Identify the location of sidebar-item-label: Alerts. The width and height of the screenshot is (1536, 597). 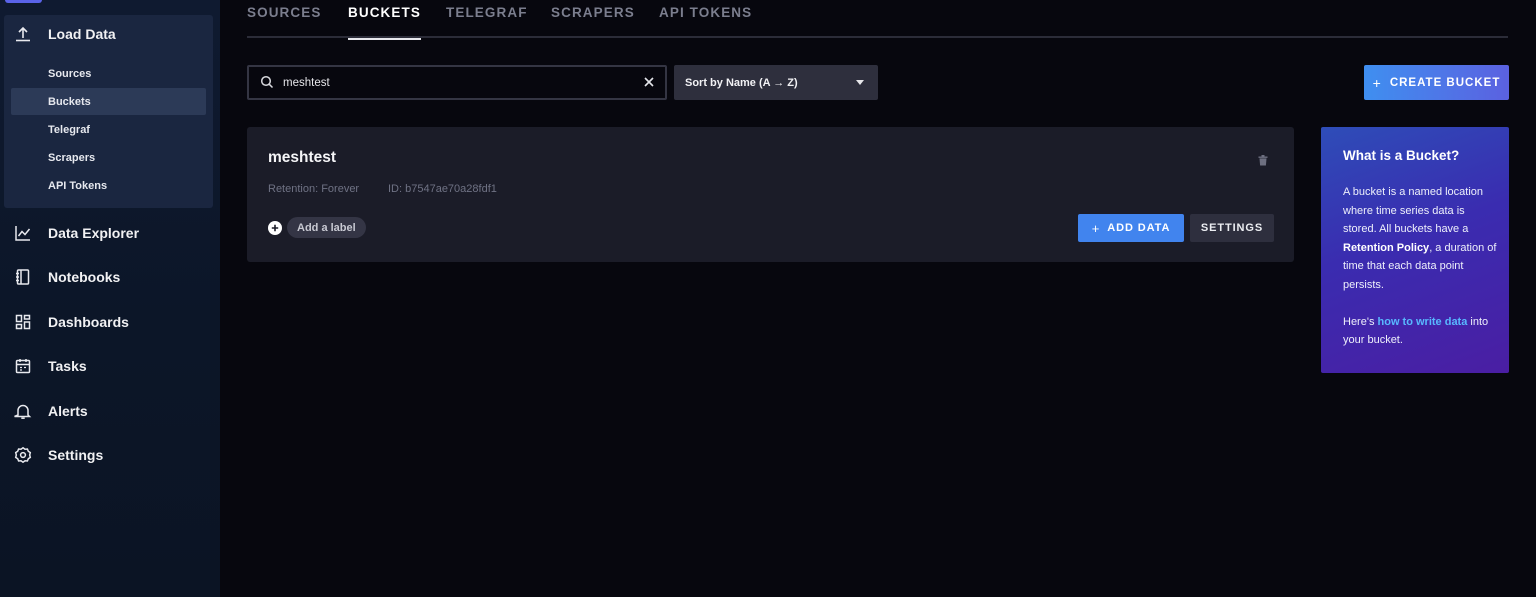
(68, 411).